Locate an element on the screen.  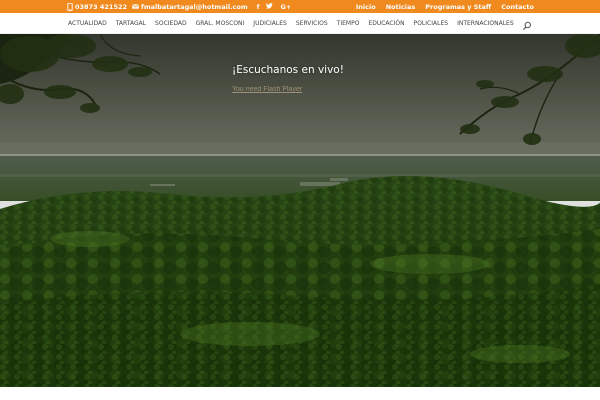
nav-item-sociedad: SOCIEDAD is located at coordinates (171, 23).